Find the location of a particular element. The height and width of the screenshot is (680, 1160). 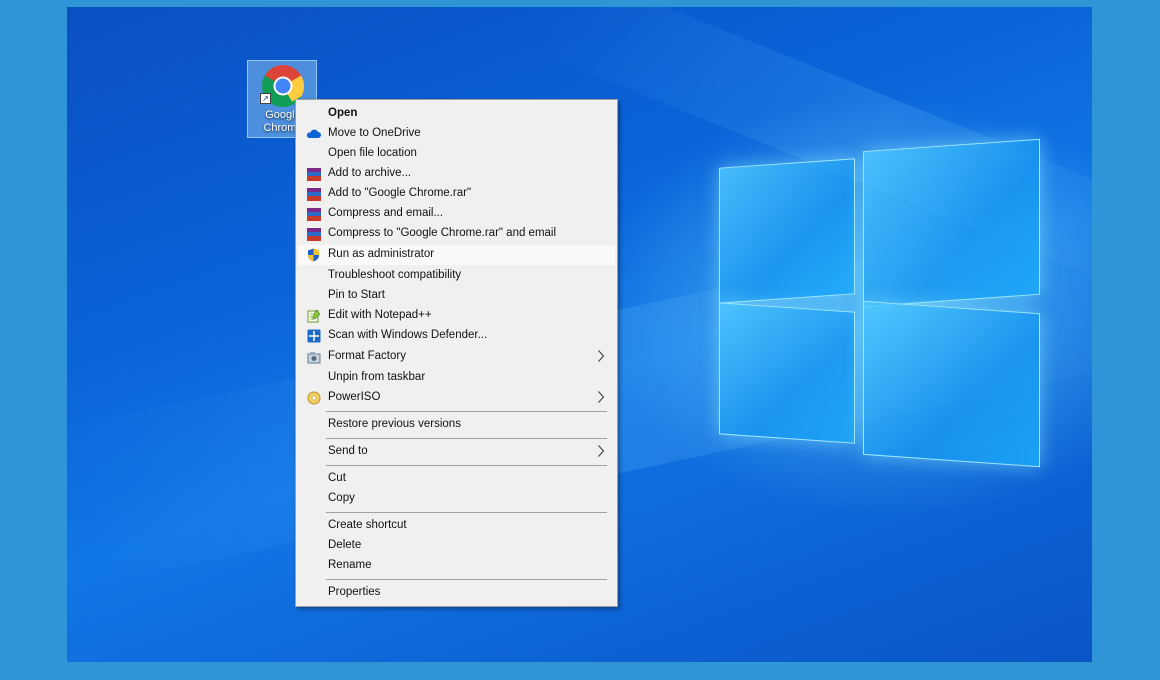

menu-item-label: Add to "Google Chrome.rar" is located at coordinates (400, 193).